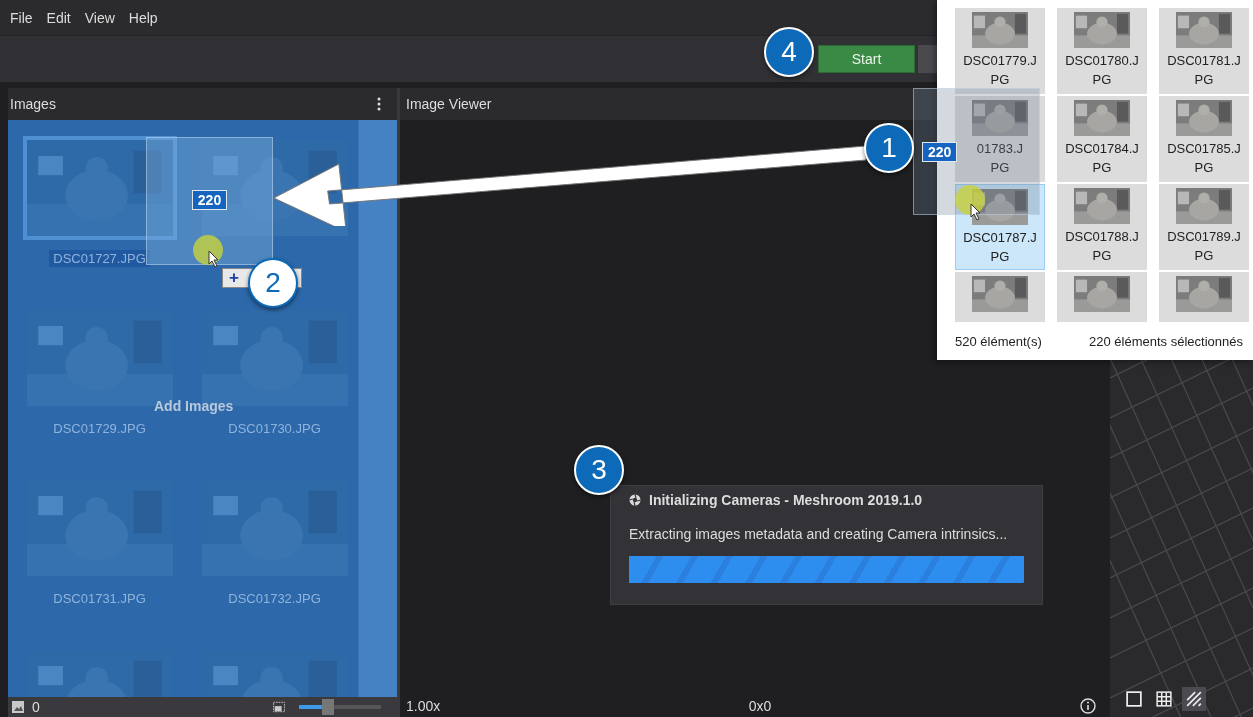  I want to click on explorer-thumbnail: DSC01784.J PG, so click(1102, 139).